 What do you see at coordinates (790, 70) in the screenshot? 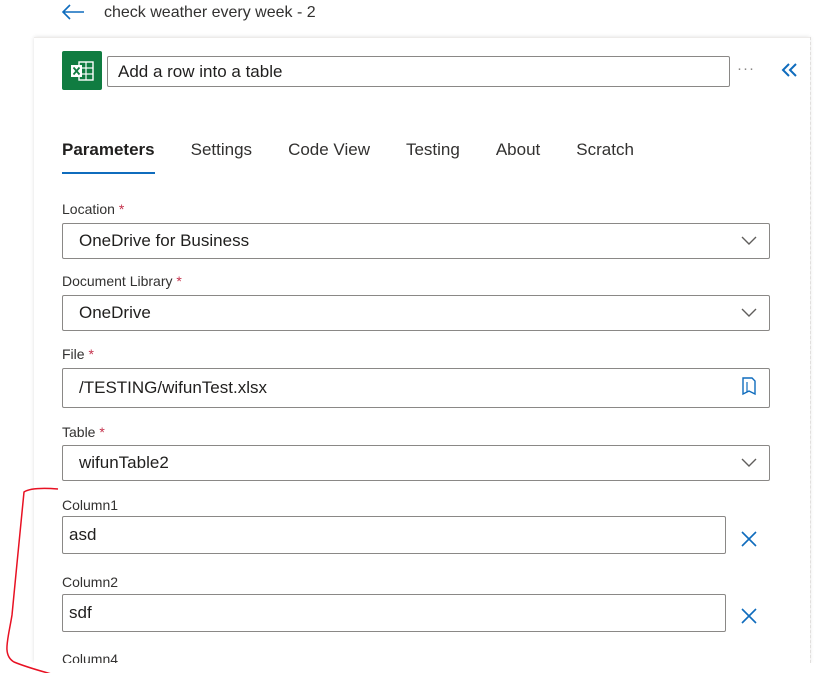
I see `collapse-chevron-icon` at bounding box center [790, 70].